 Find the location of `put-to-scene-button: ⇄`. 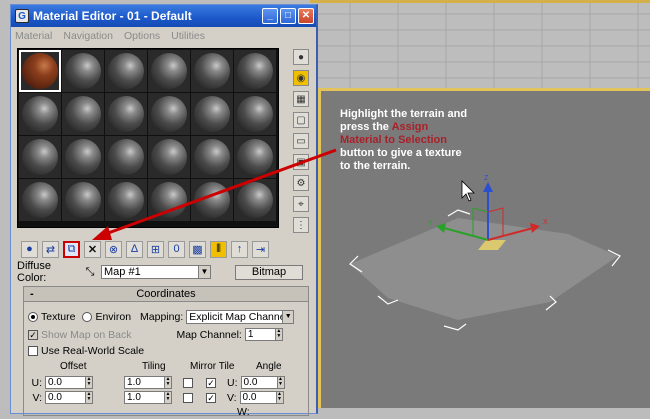

put-to-scene-button: ⇄ is located at coordinates (50, 249).